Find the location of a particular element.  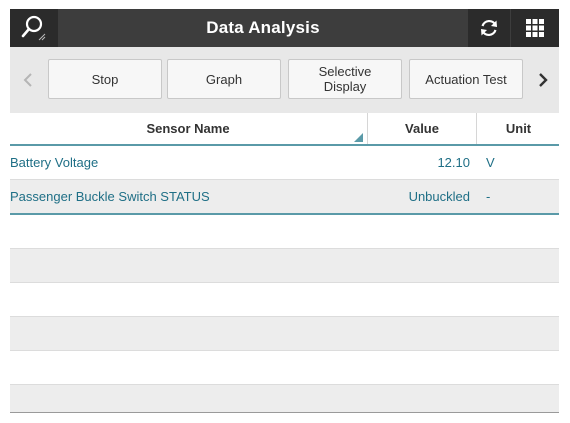

page-title: Data Analysis is located at coordinates (263, 27).